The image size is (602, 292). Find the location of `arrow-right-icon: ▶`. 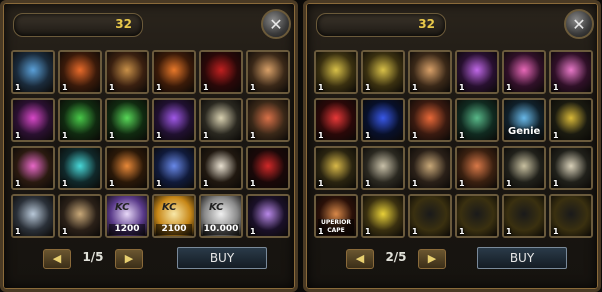

arrow-right-icon: ▶ is located at coordinates (129, 258).